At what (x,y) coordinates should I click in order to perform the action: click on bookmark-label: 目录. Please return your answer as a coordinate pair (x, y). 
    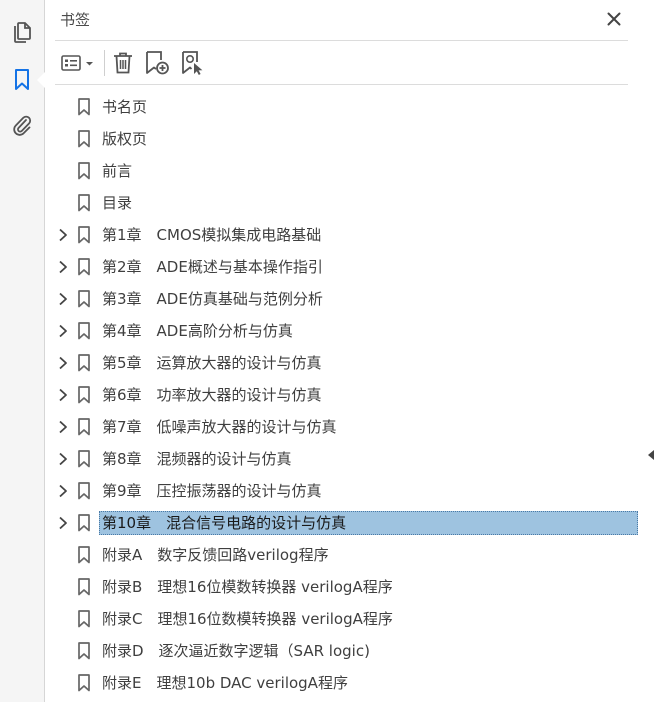
    Looking at the image, I should click on (117, 203).